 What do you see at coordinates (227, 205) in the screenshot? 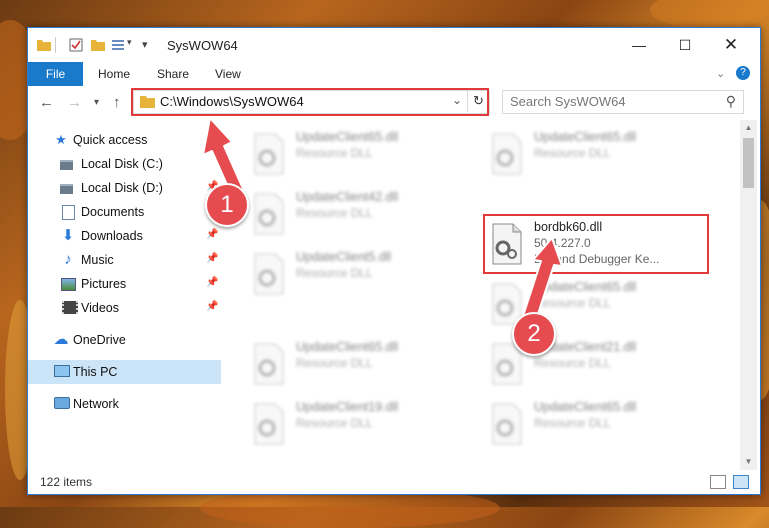
I see `step-1-badge: 1` at bounding box center [227, 205].